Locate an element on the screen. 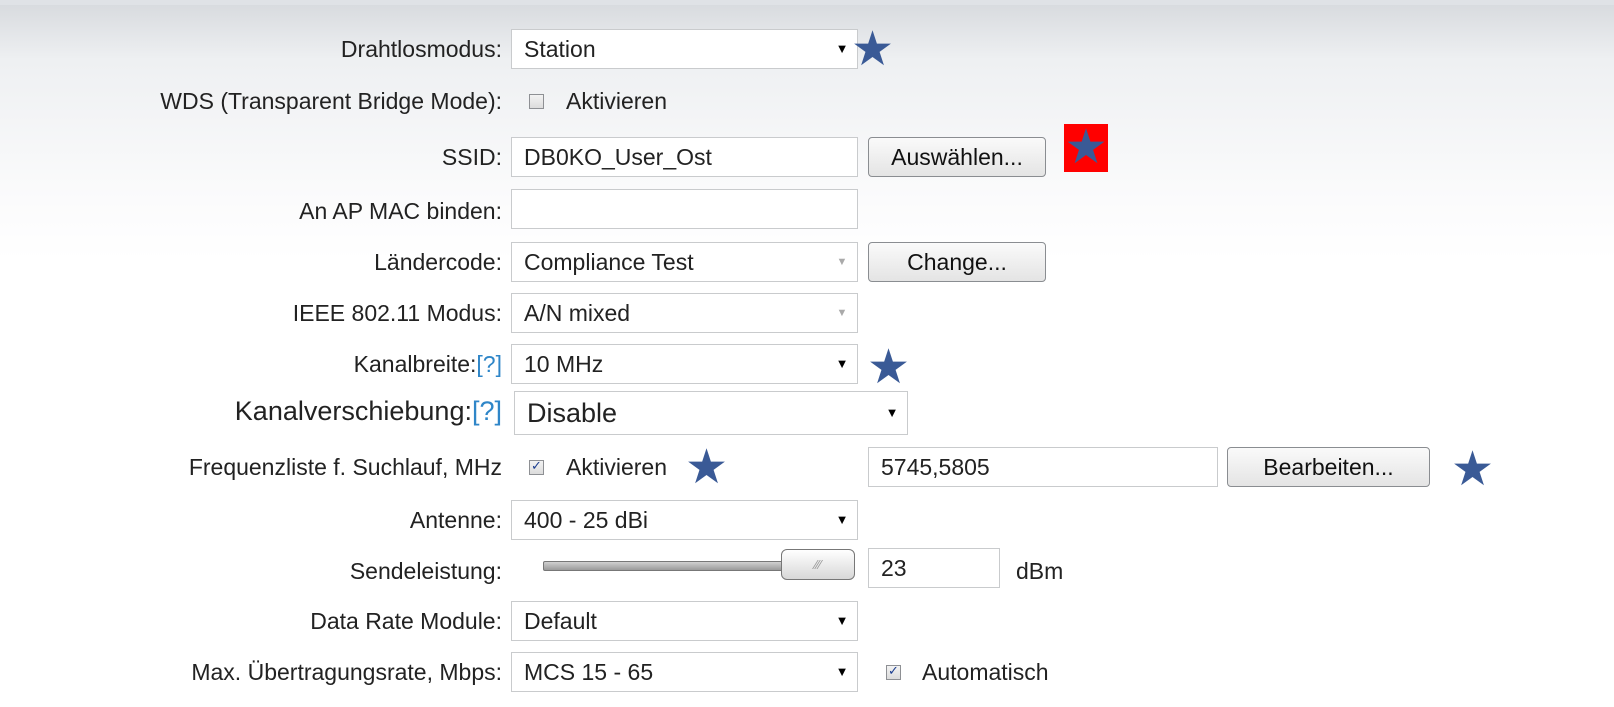 The height and width of the screenshot is (707, 1614). country-code-select: Compliance Test ▼ is located at coordinates (684, 262).